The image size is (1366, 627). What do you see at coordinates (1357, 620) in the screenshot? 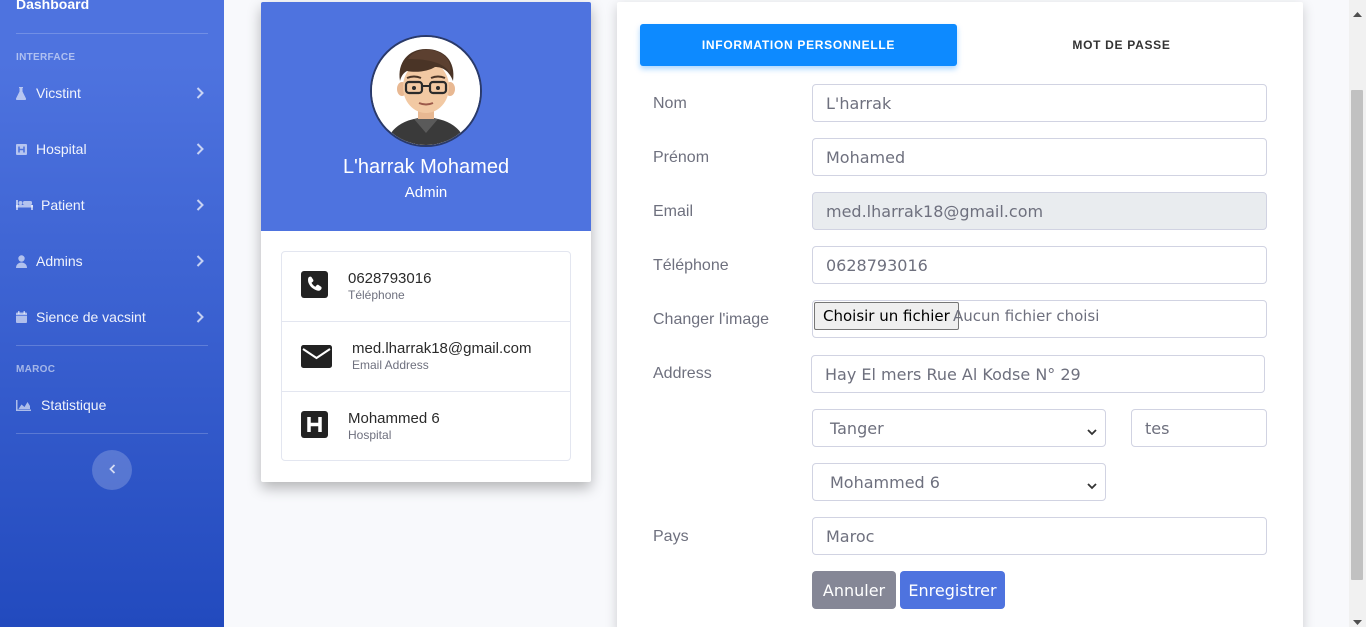
I see `scroll-down-arrow-icon` at bounding box center [1357, 620].